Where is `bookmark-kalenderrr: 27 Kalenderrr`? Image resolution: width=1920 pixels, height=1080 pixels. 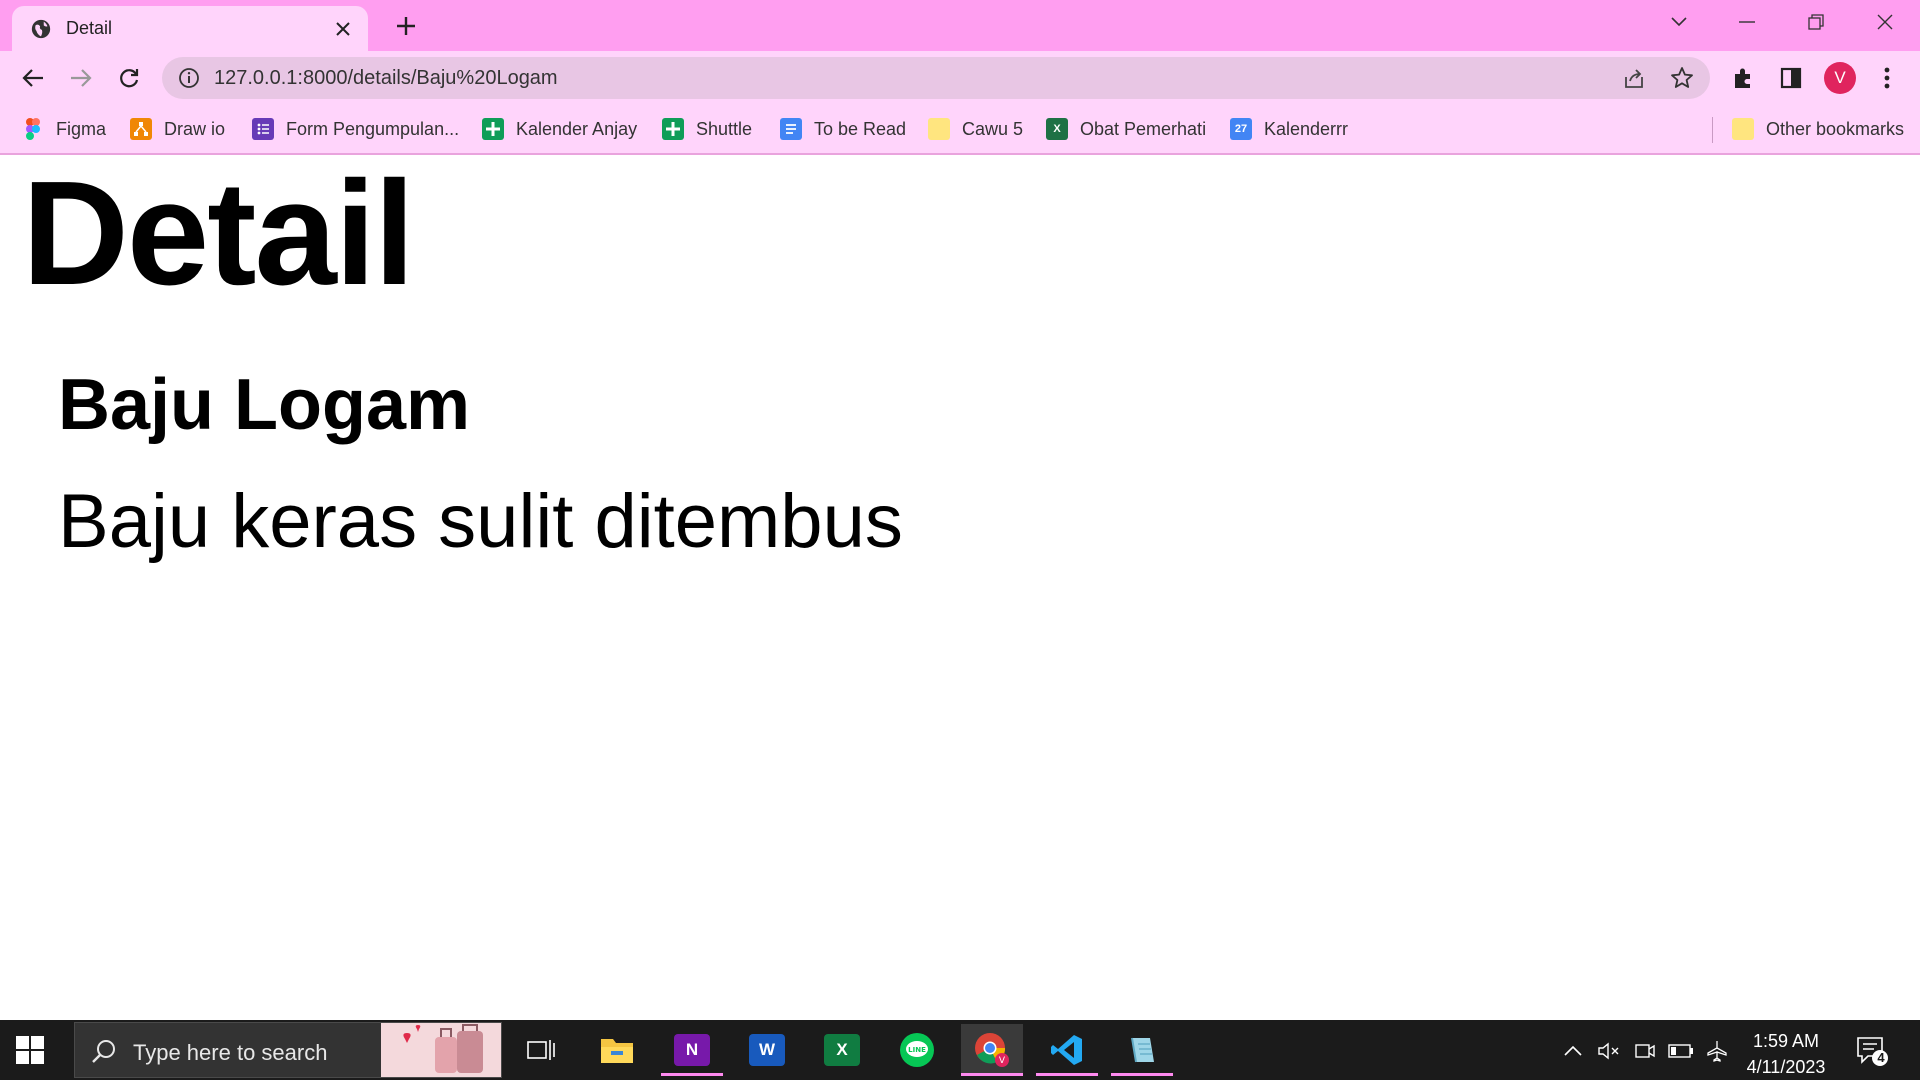
bookmark-kalenderrr: 27 Kalenderrr is located at coordinates (1289, 129).